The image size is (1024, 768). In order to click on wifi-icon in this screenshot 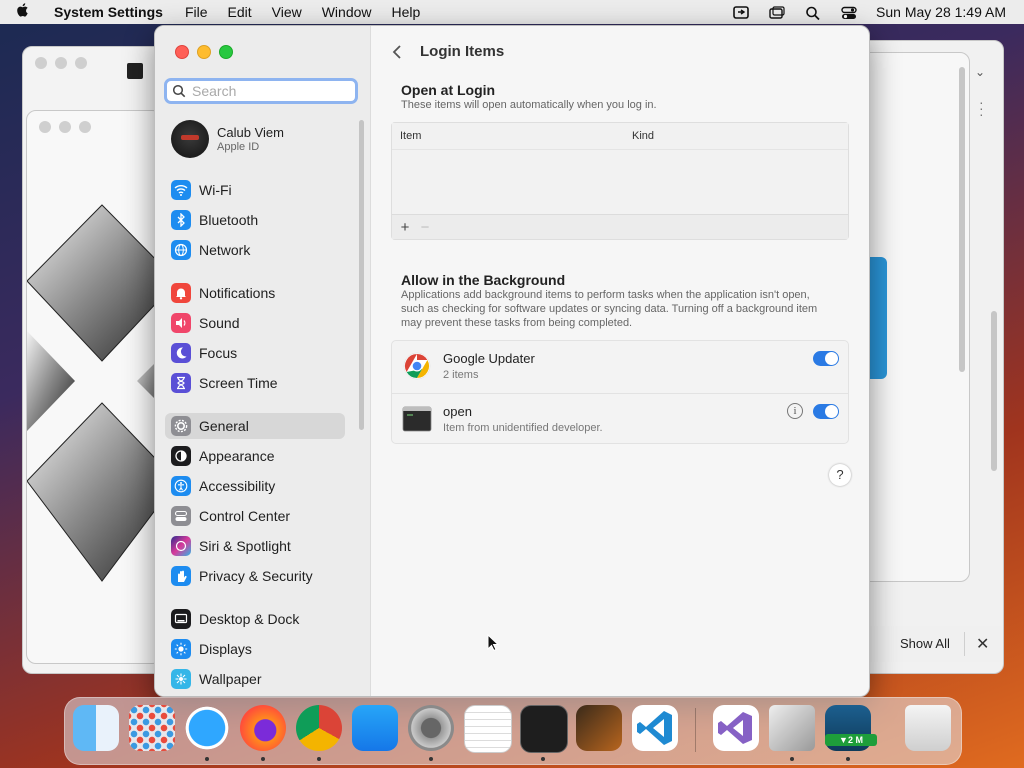, I will do `click(181, 190)`.